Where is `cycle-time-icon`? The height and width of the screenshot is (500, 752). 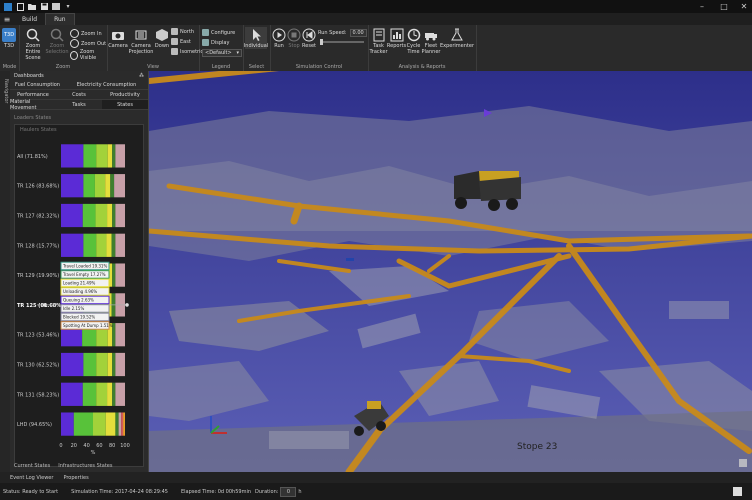
cycle-time-icon is located at coordinates (414, 35).